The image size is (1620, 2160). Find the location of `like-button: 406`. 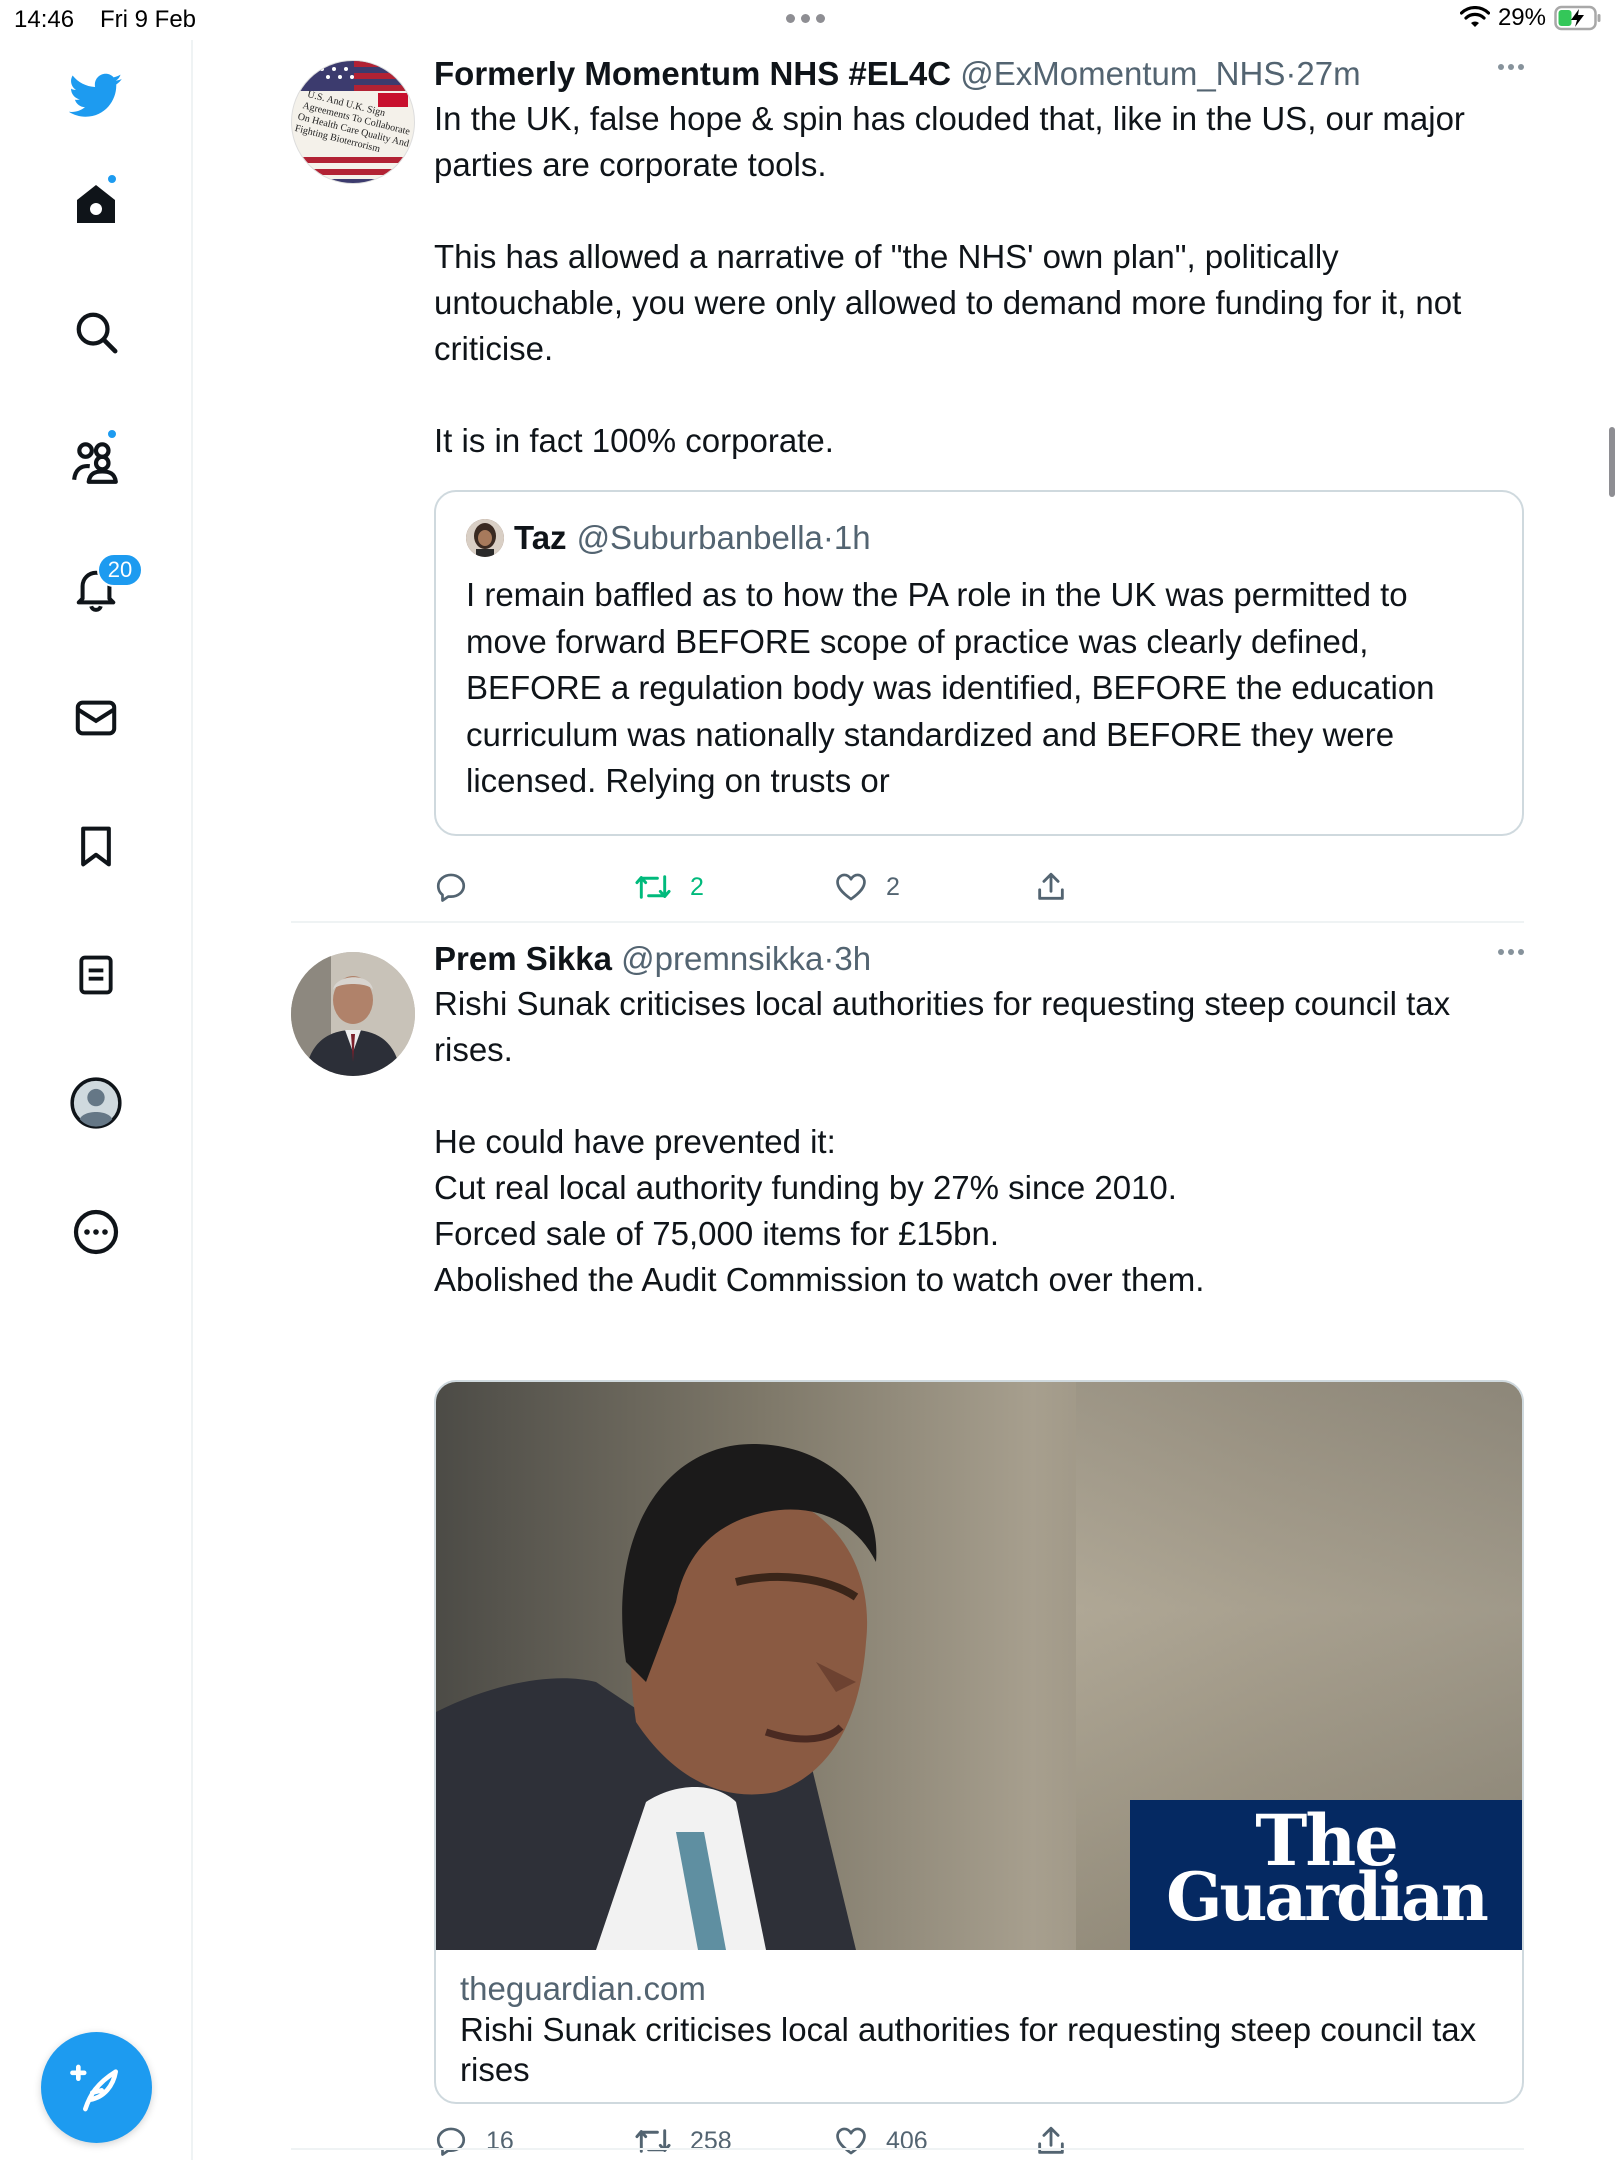

like-button: 406 is located at coordinates (881, 2141).